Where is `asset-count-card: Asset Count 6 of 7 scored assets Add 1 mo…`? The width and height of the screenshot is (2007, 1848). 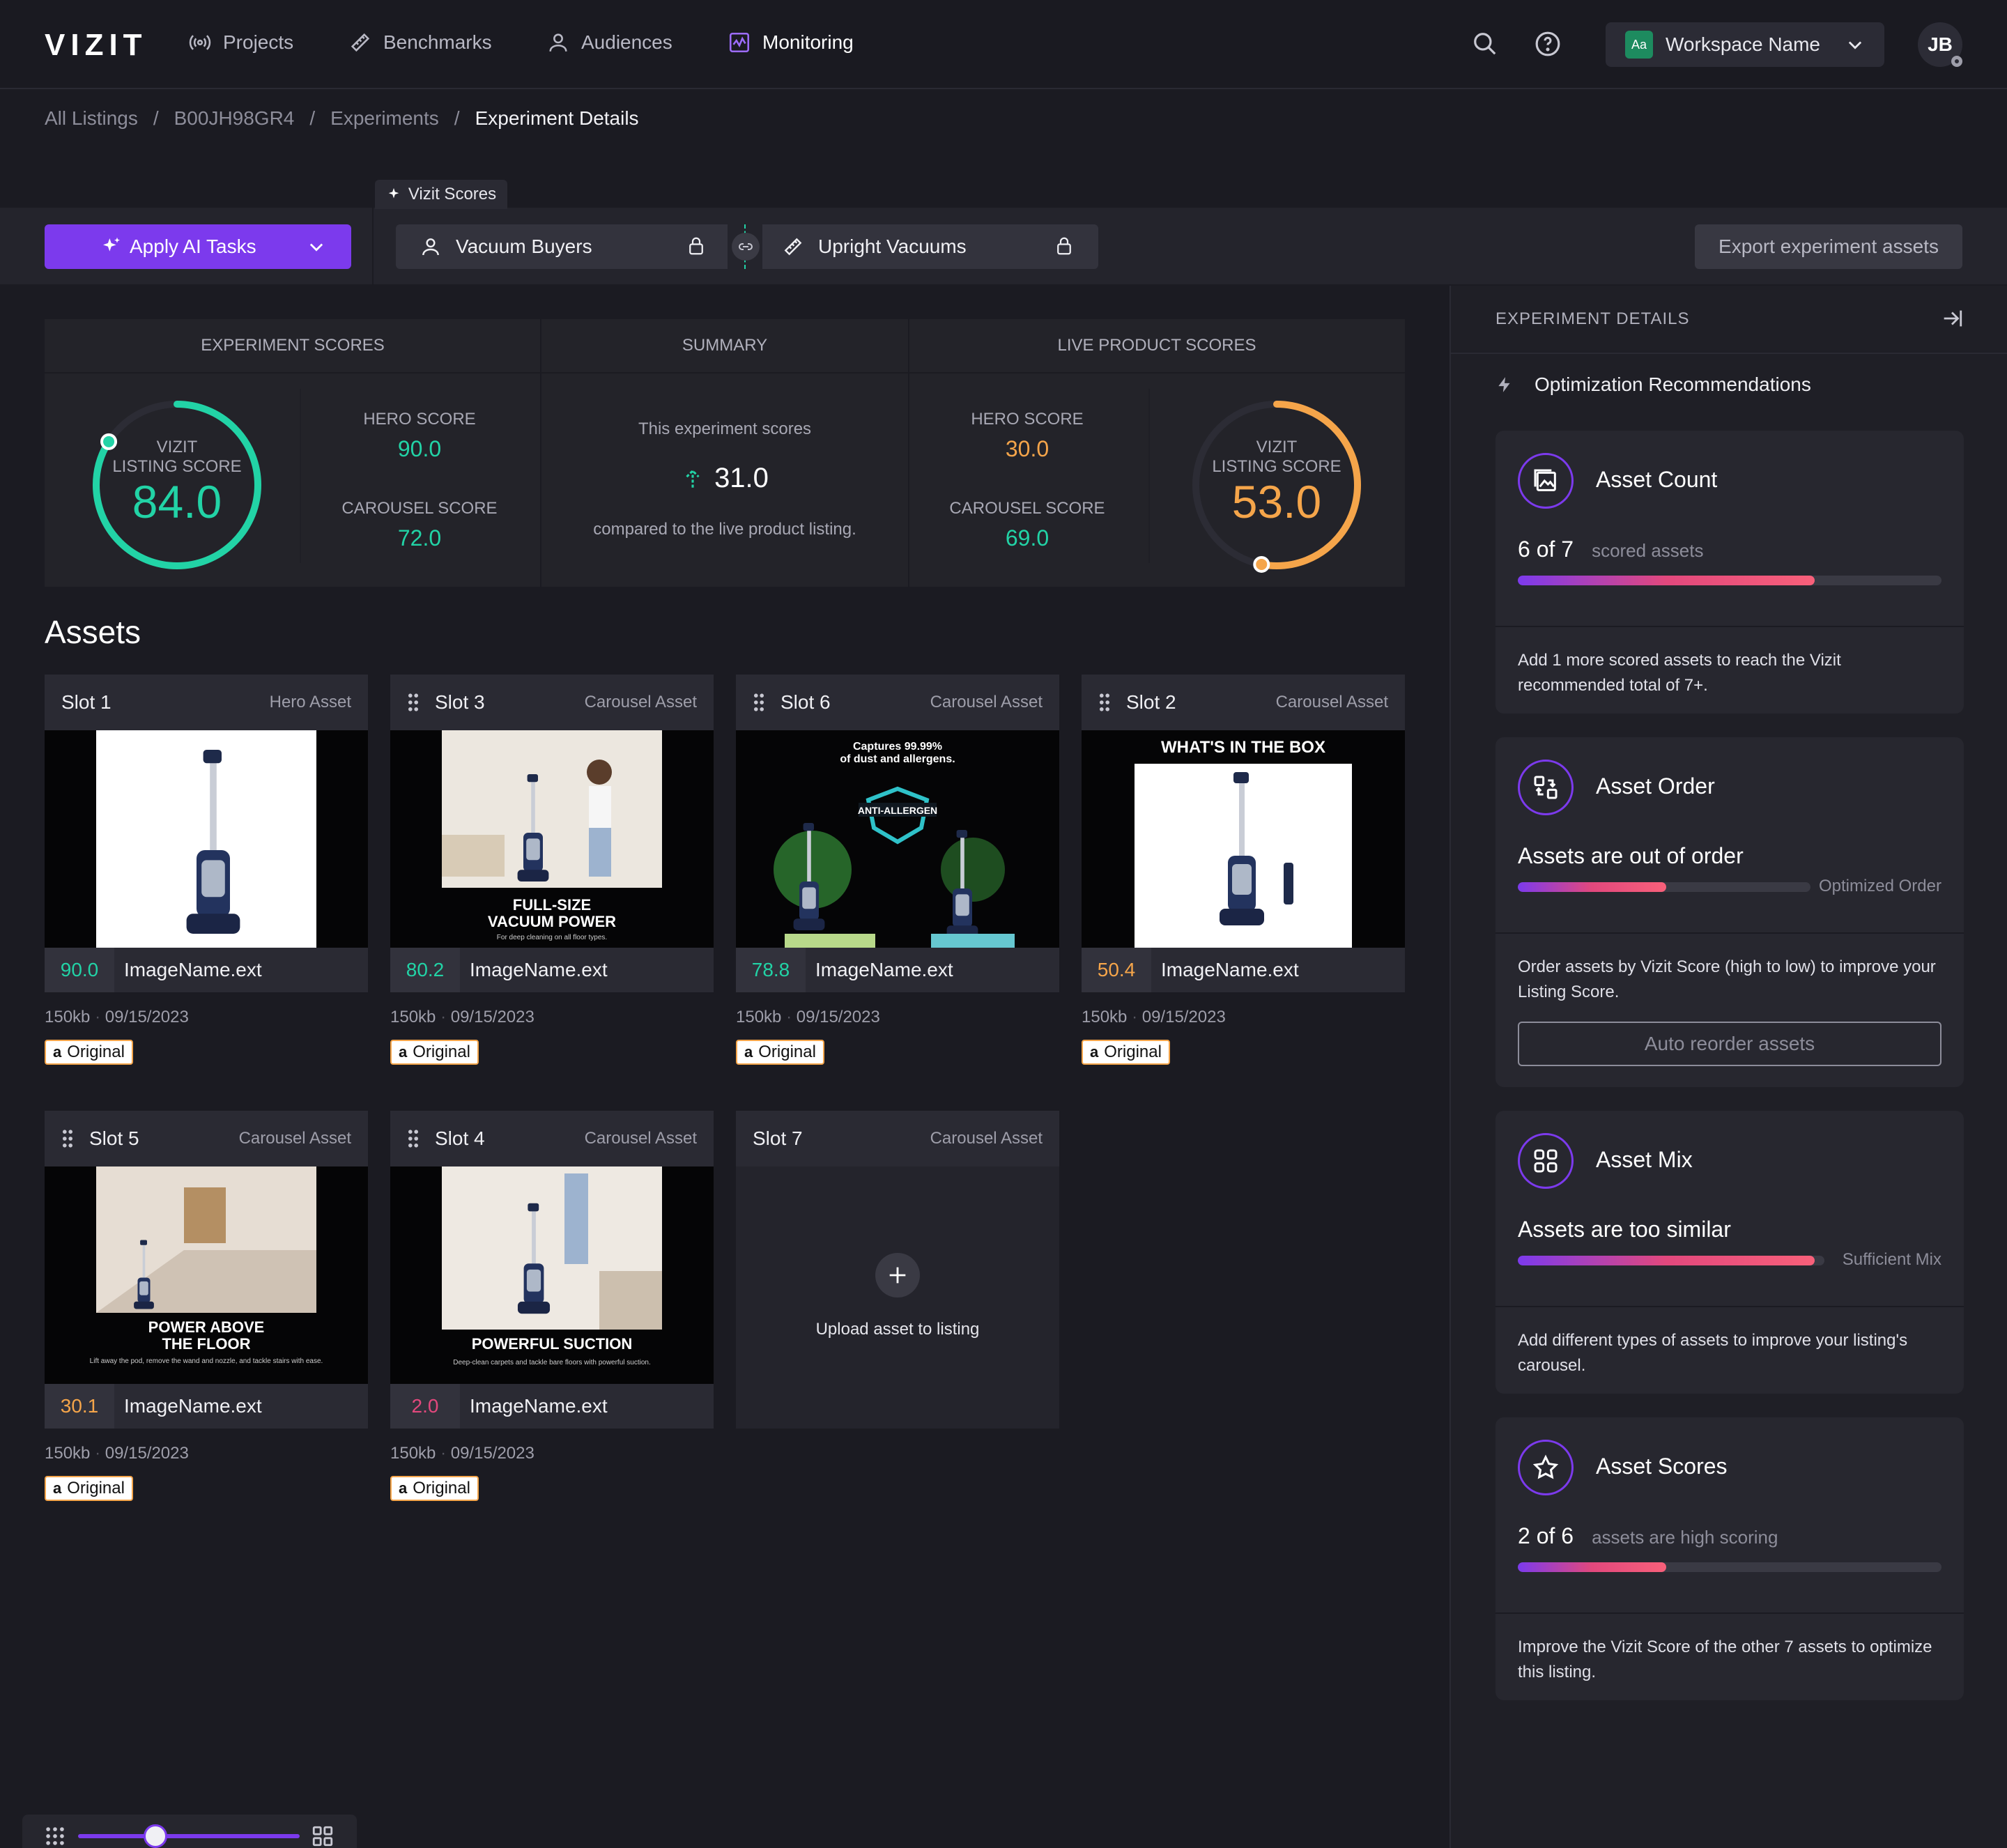 asset-count-card: Asset Count 6 of 7 scored assets Add 1 mo… is located at coordinates (1729, 572).